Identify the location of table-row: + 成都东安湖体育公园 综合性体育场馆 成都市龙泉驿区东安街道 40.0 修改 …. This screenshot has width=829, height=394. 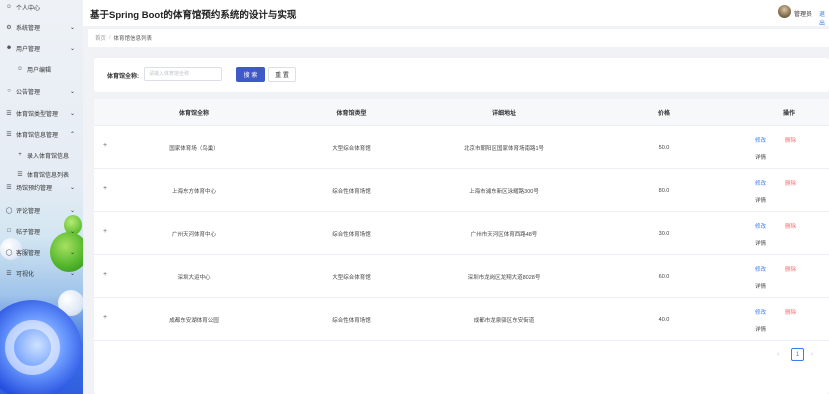
(461, 319).